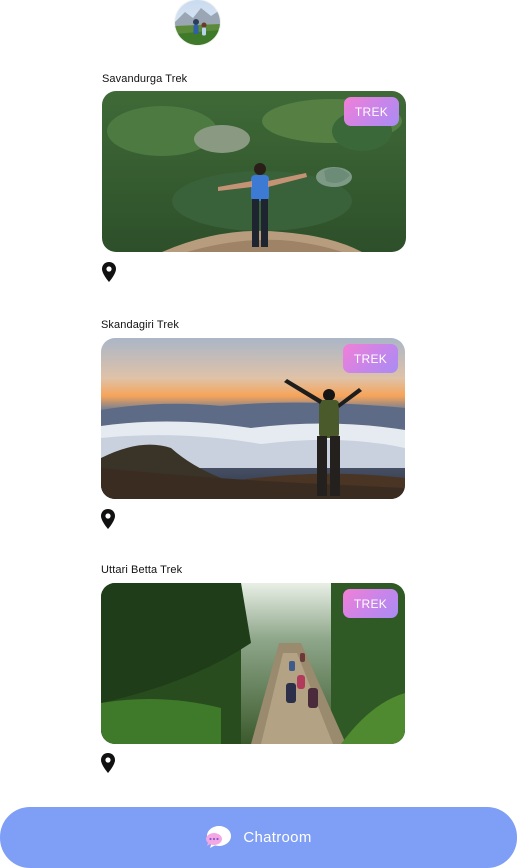 This screenshot has width=518, height=868. I want to click on chatroom-button: Chatroom, so click(258, 837).